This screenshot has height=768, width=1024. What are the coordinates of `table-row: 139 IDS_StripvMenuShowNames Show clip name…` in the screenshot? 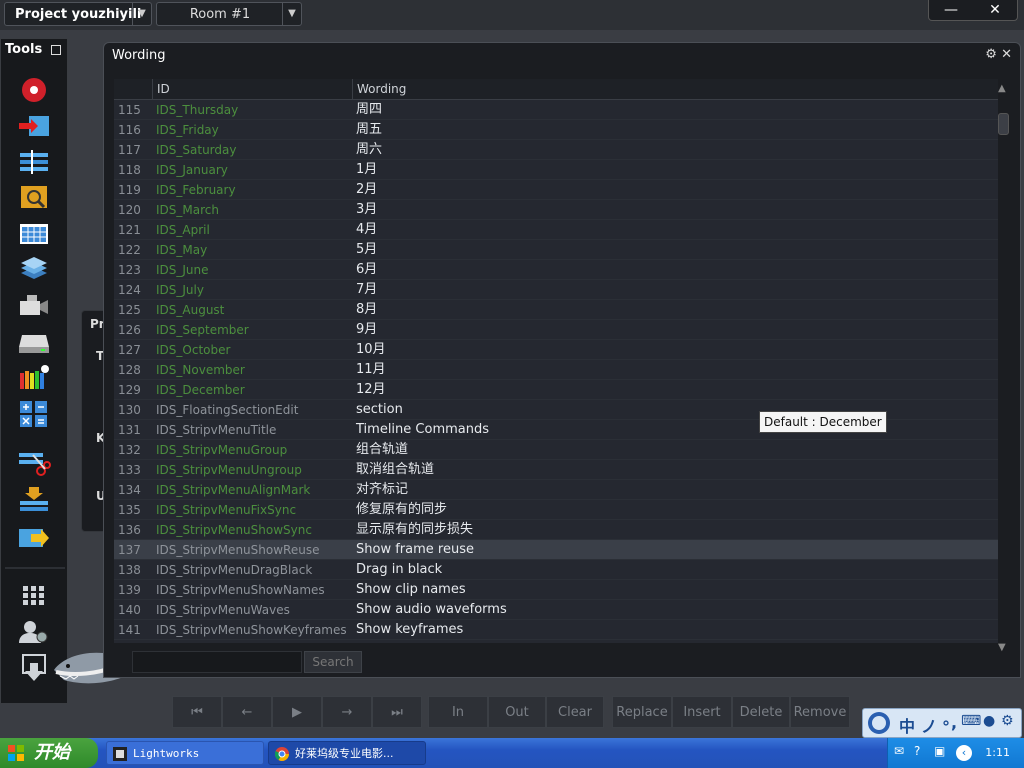 It's located at (556, 590).